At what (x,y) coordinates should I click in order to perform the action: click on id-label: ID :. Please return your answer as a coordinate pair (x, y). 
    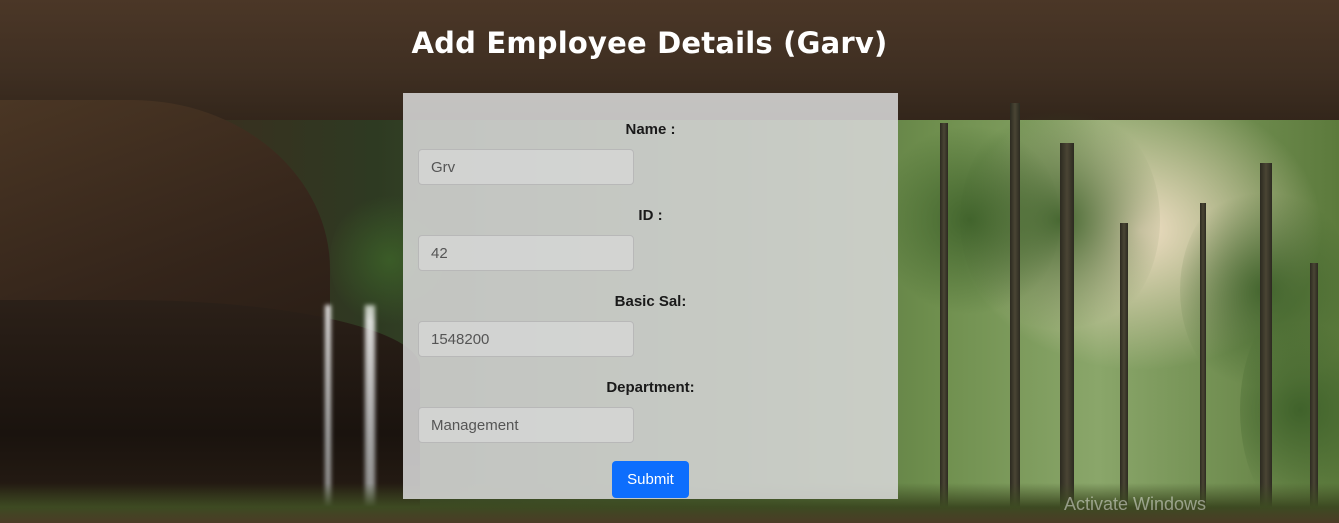
    Looking at the image, I should click on (650, 215).